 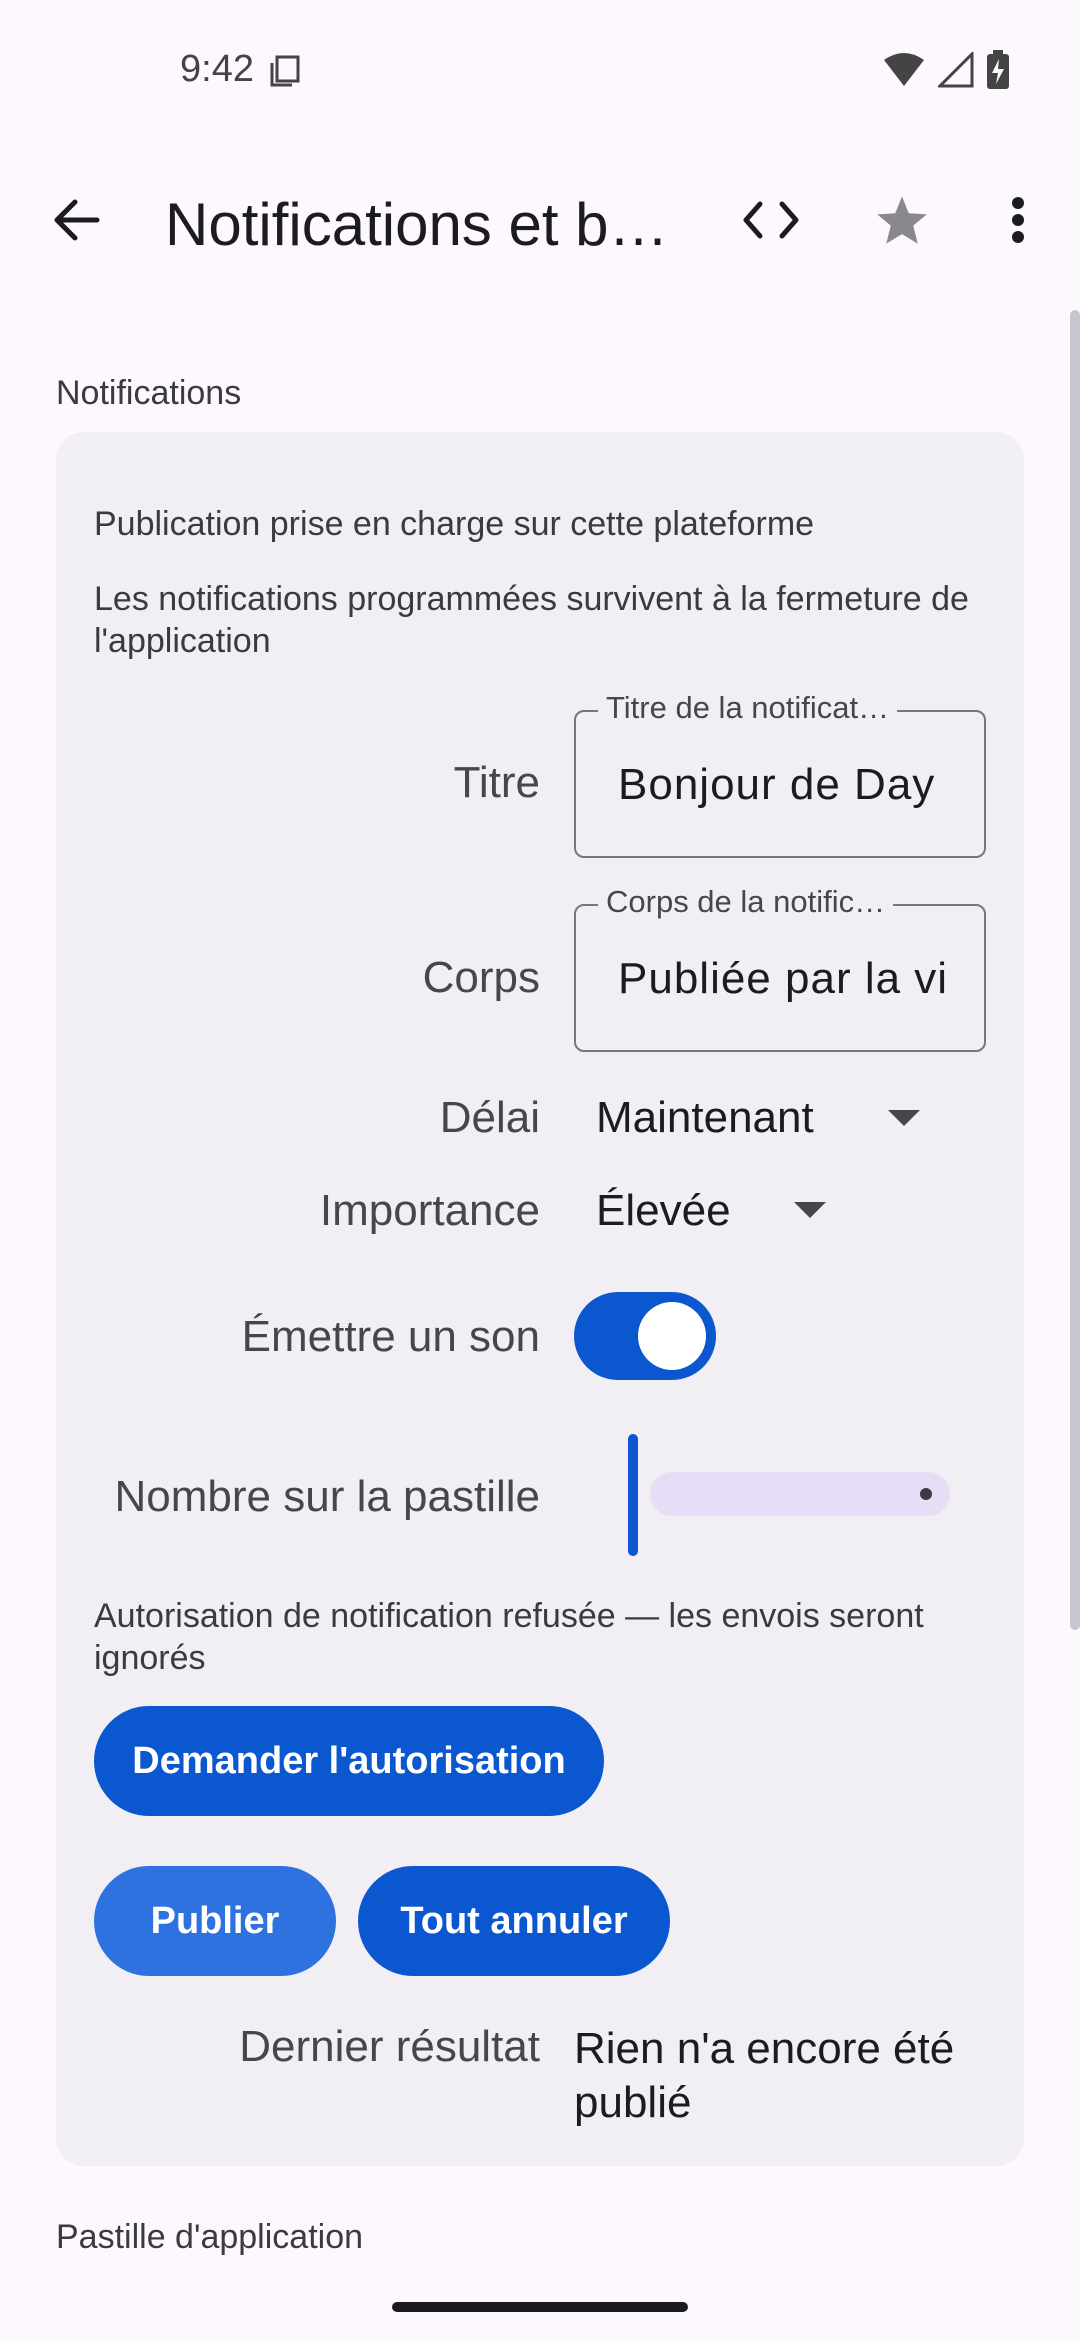 I want to click on publish-button: Publier, so click(x=215, y=1921).